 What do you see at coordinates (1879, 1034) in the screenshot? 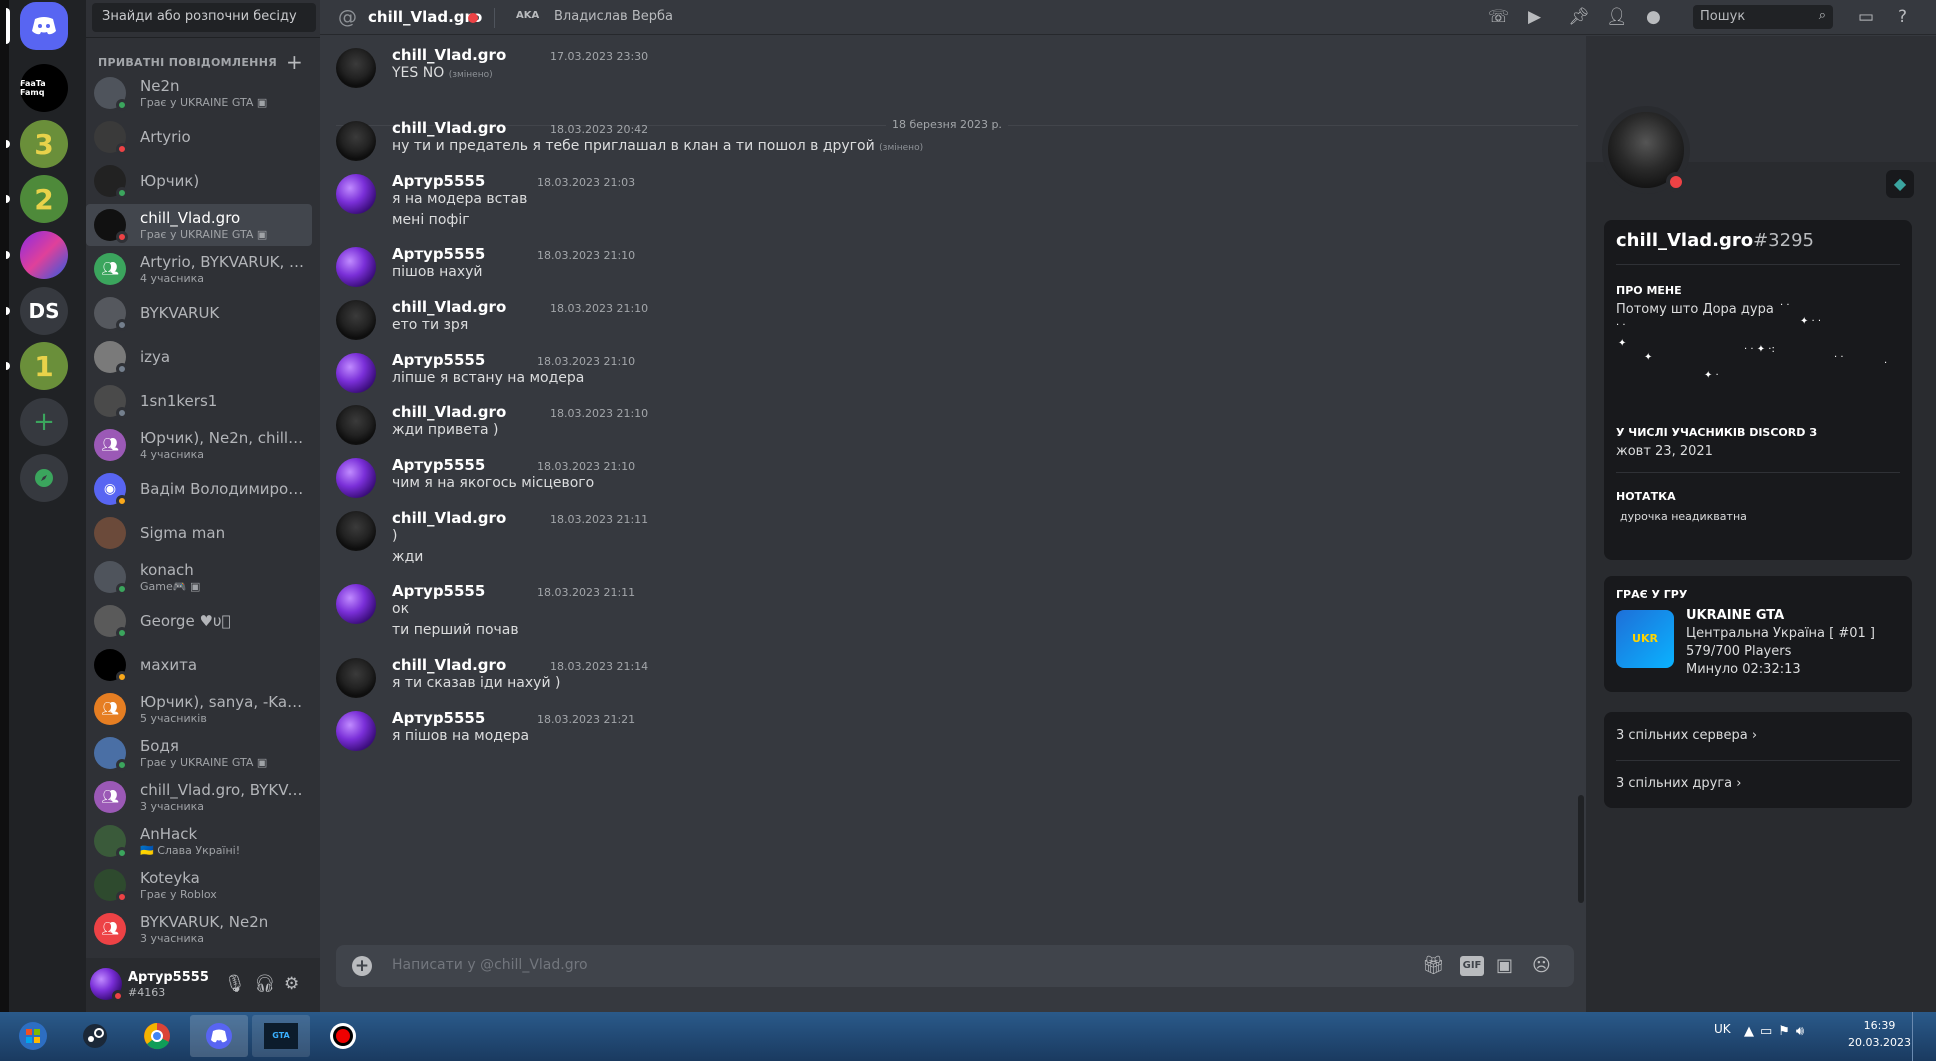
I see `clock: 16:39 20.03.2023` at bounding box center [1879, 1034].